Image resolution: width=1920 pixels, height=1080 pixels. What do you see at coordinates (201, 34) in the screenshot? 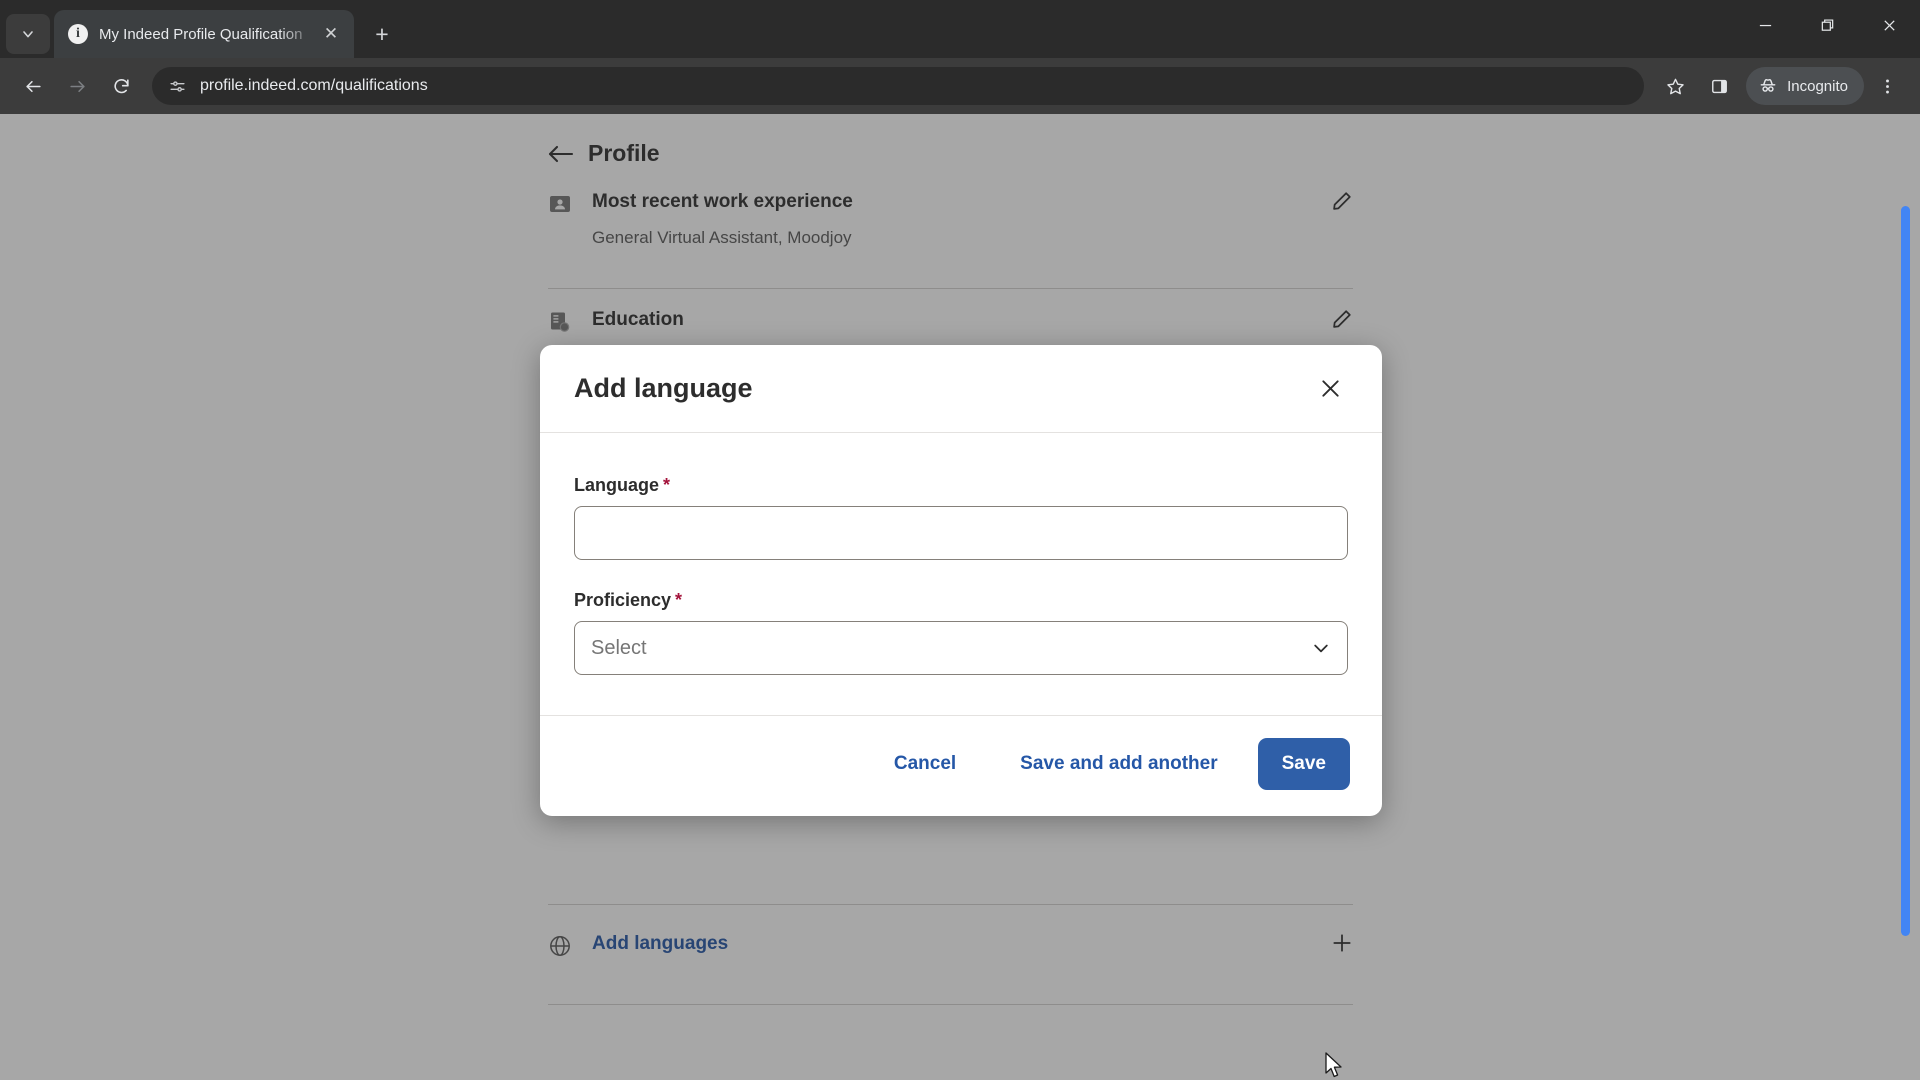
I see `tab-title: My Indeed Profile Qualification` at bounding box center [201, 34].